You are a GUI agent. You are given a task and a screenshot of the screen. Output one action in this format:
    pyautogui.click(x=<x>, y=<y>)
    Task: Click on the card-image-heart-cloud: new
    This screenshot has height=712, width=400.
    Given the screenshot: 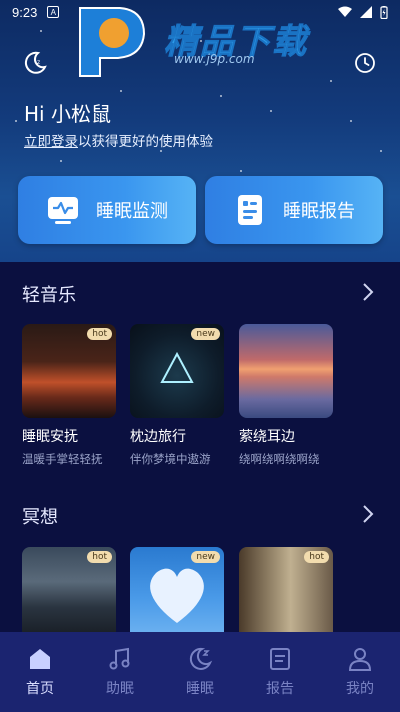 What is the action you would take?
    pyautogui.click(x=177, y=590)
    